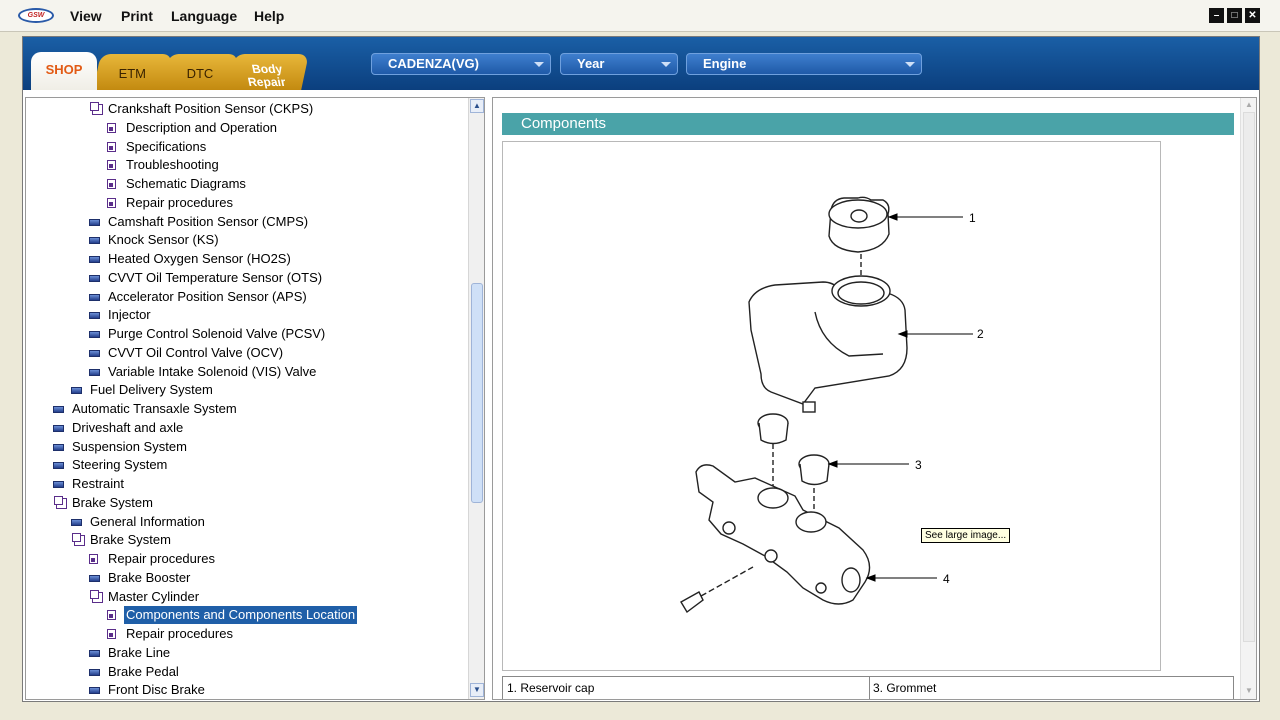  What do you see at coordinates (151, 390) in the screenshot?
I see `tree-item-label: Fuel Delivery System` at bounding box center [151, 390].